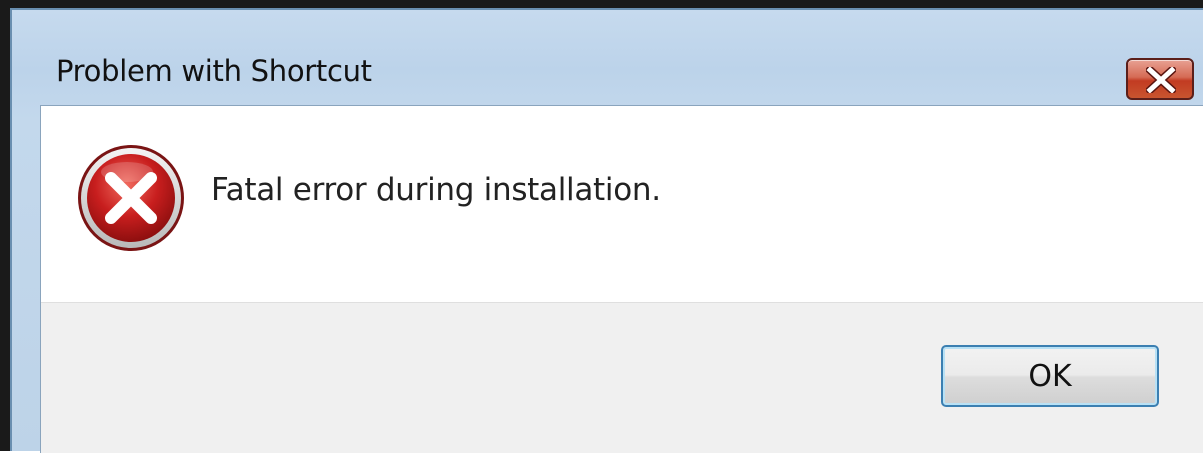 The image size is (1203, 453). I want to click on close-button, so click(1160, 79).